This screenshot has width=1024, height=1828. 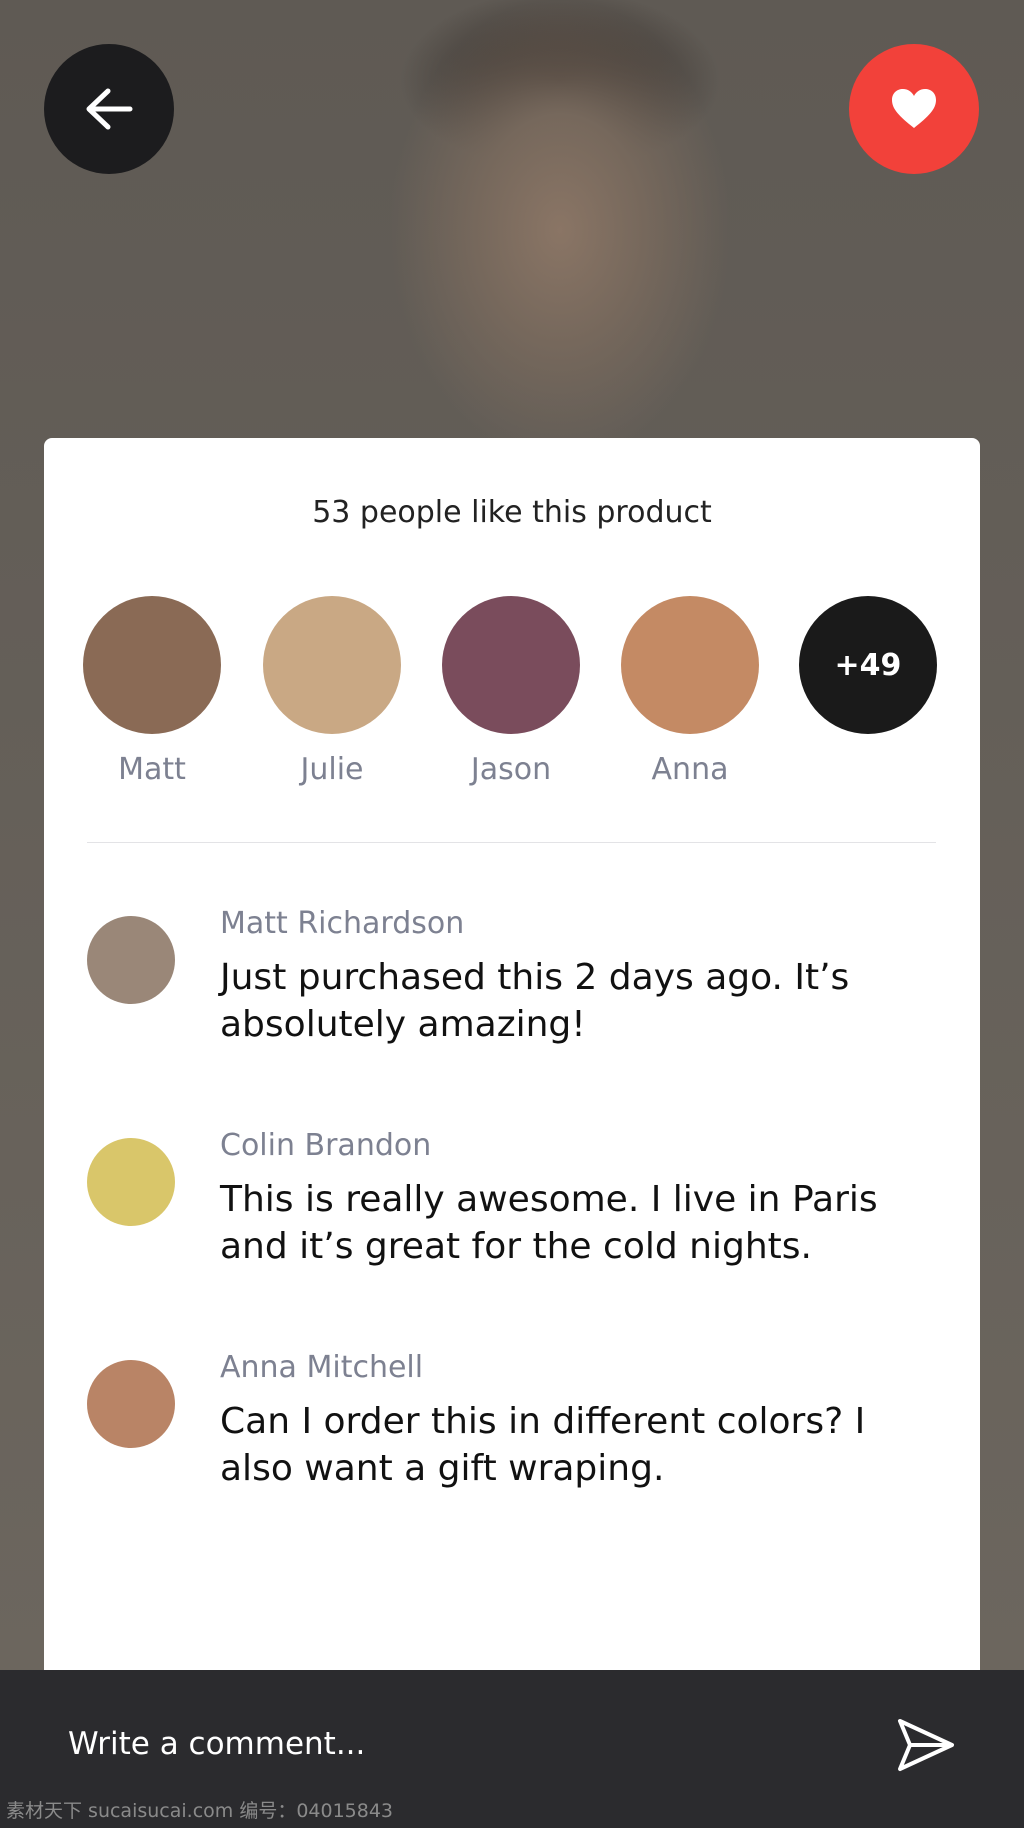 I want to click on back-button, so click(x=109, y=109).